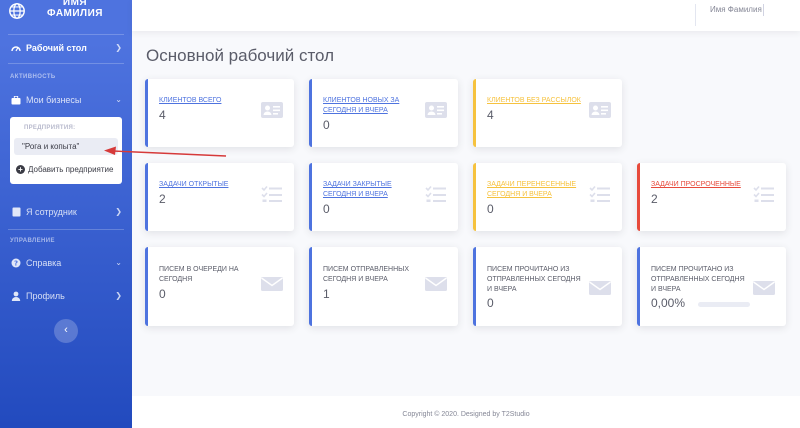 The height and width of the screenshot is (428, 800). I want to click on topbar: Имя Фамилия, so click(466, 15).